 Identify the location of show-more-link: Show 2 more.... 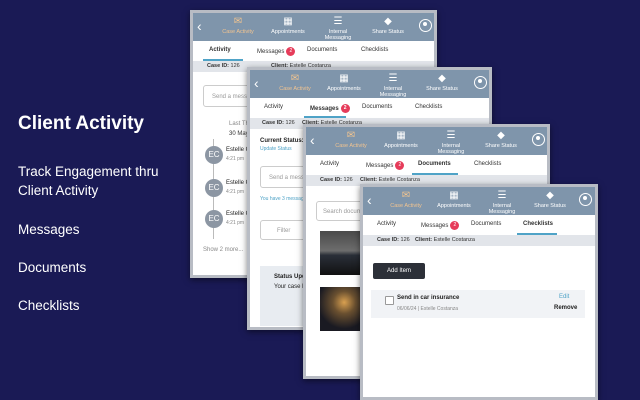
(223, 250).